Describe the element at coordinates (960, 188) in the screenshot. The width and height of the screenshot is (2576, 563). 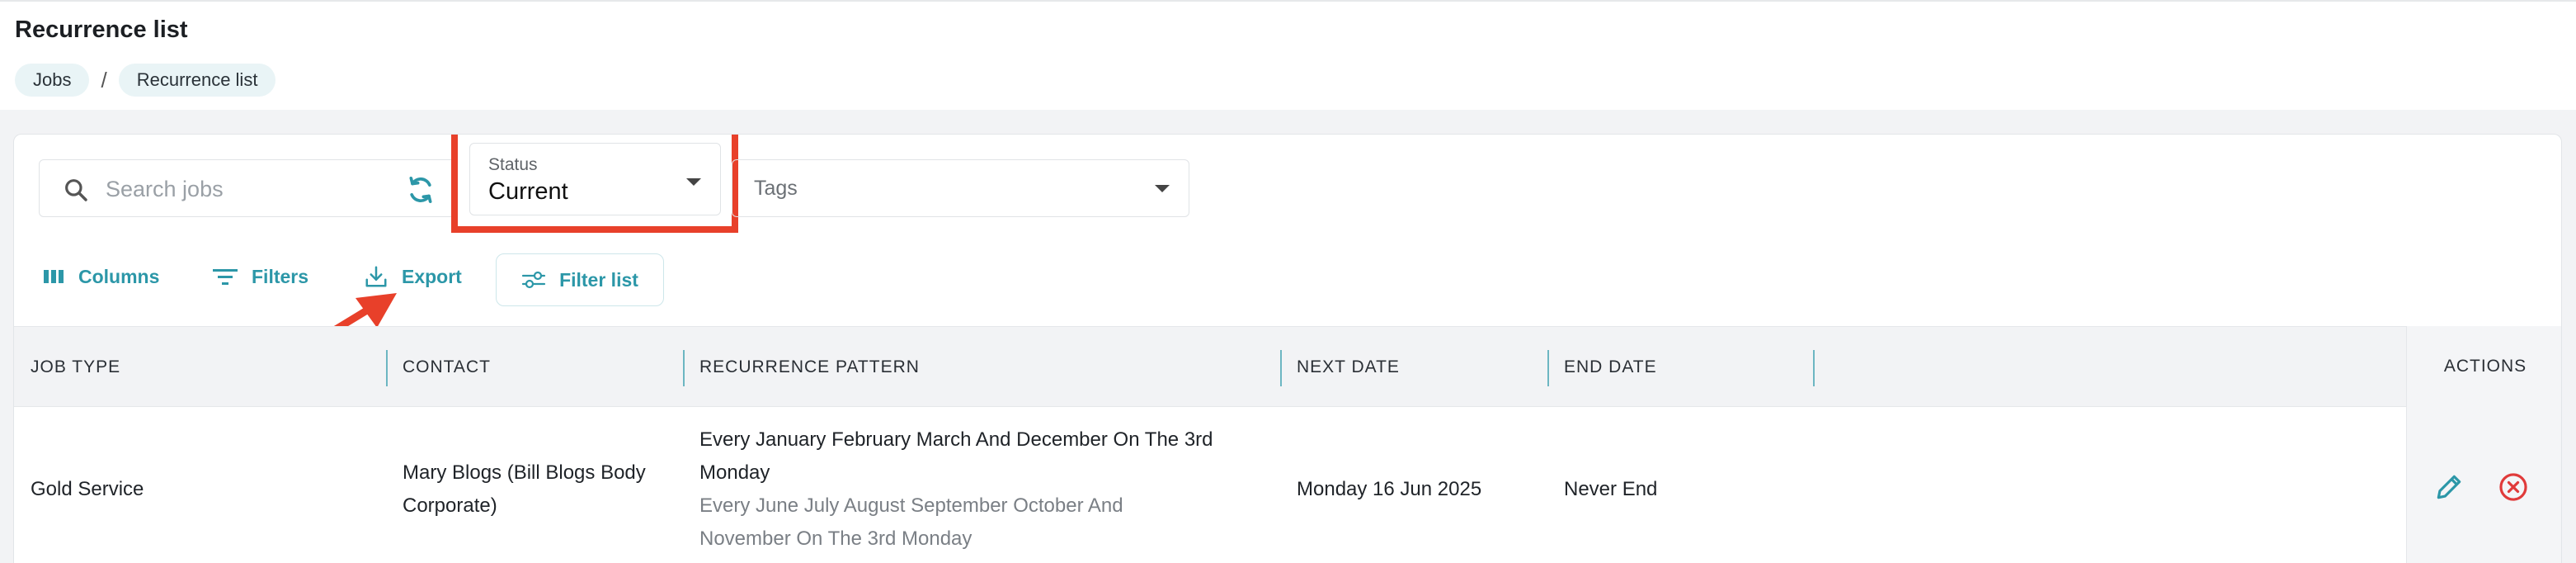
I see `tags-select: Tags` at that location.